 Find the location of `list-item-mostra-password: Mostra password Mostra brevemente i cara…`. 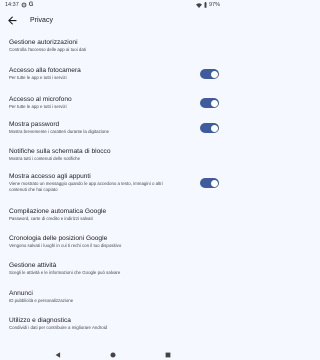

list-item-mostra-password: Mostra password Mostra brevemente i cara… is located at coordinates (112, 128).